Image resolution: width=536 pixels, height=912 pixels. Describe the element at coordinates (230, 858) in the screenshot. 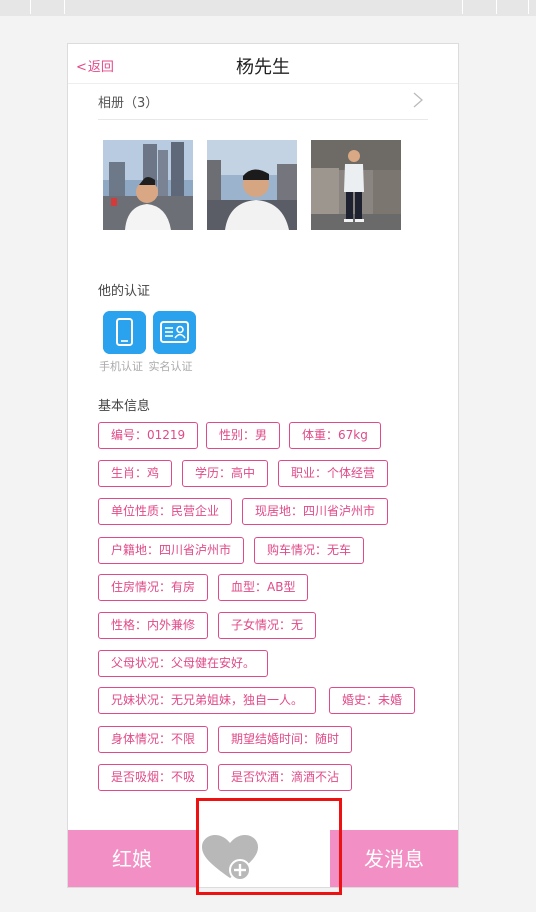

I see `heart-plus-icon` at that location.